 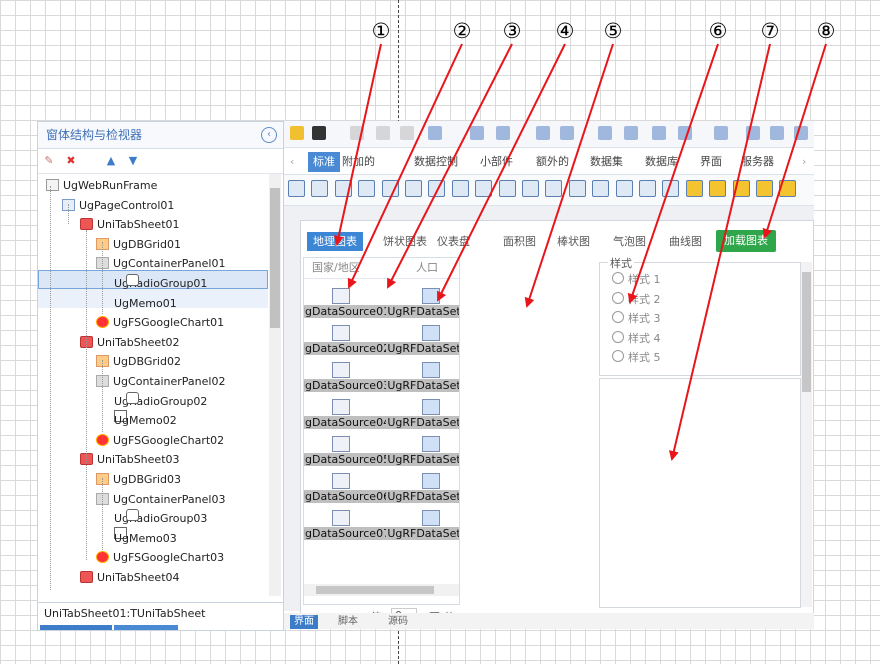 I want to click on marker-3: ③, so click(x=512, y=31).